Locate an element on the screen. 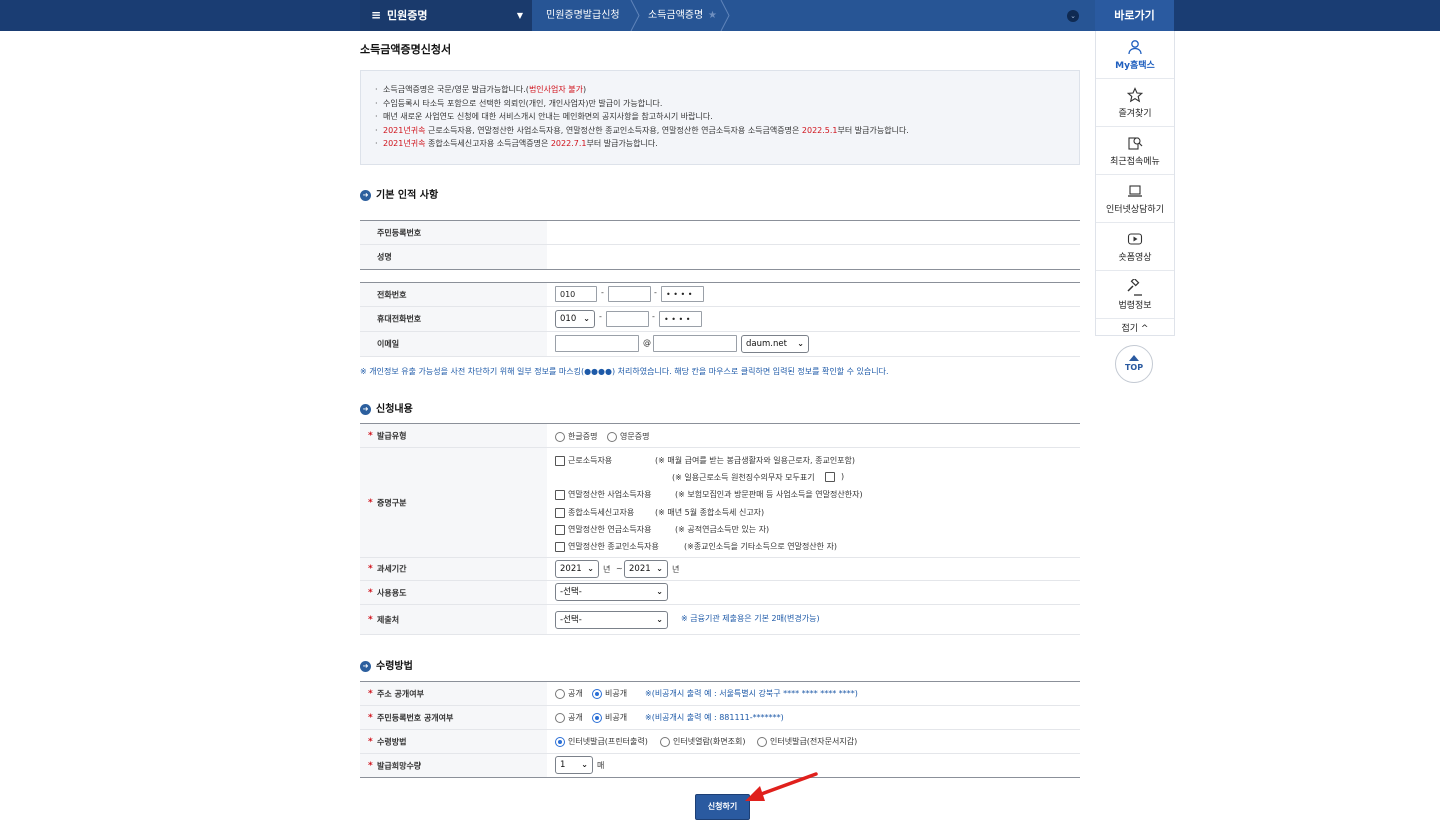 The height and width of the screenshot is (821, 1440). quick-menu-fold-button: 접기 ^ is located at coordinates (1135, 329).